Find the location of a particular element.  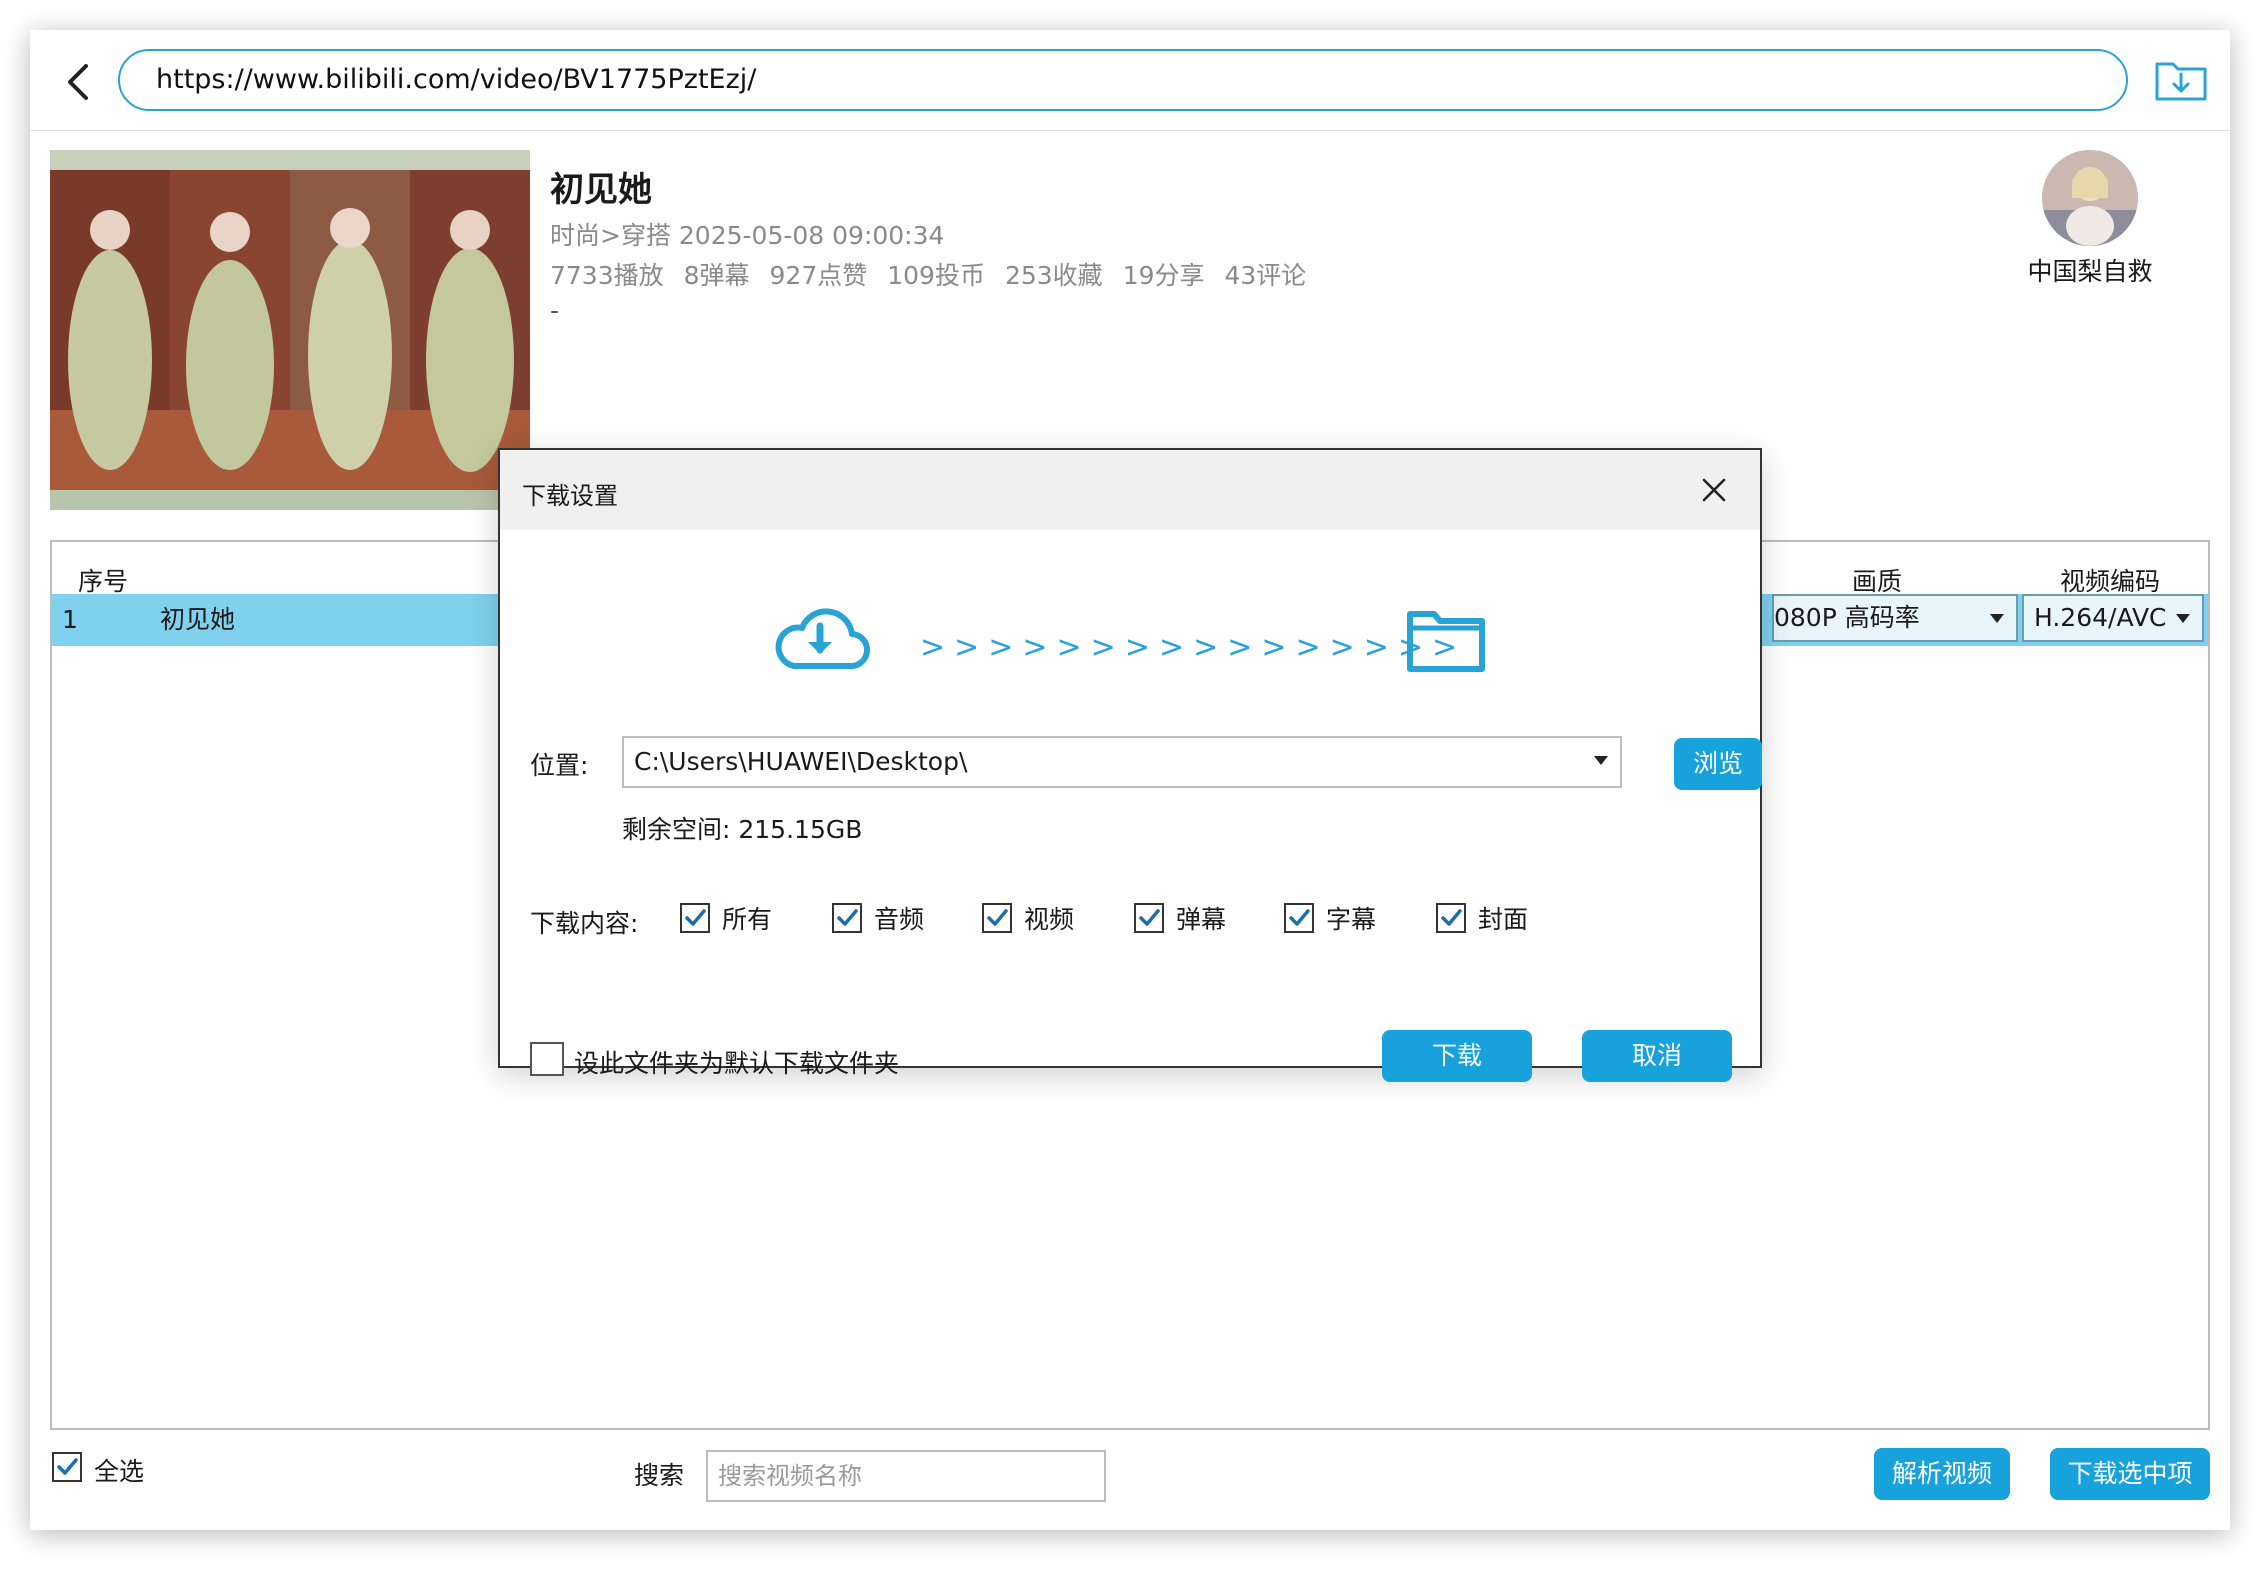

video-description: - is located at coordinates (555, 310).